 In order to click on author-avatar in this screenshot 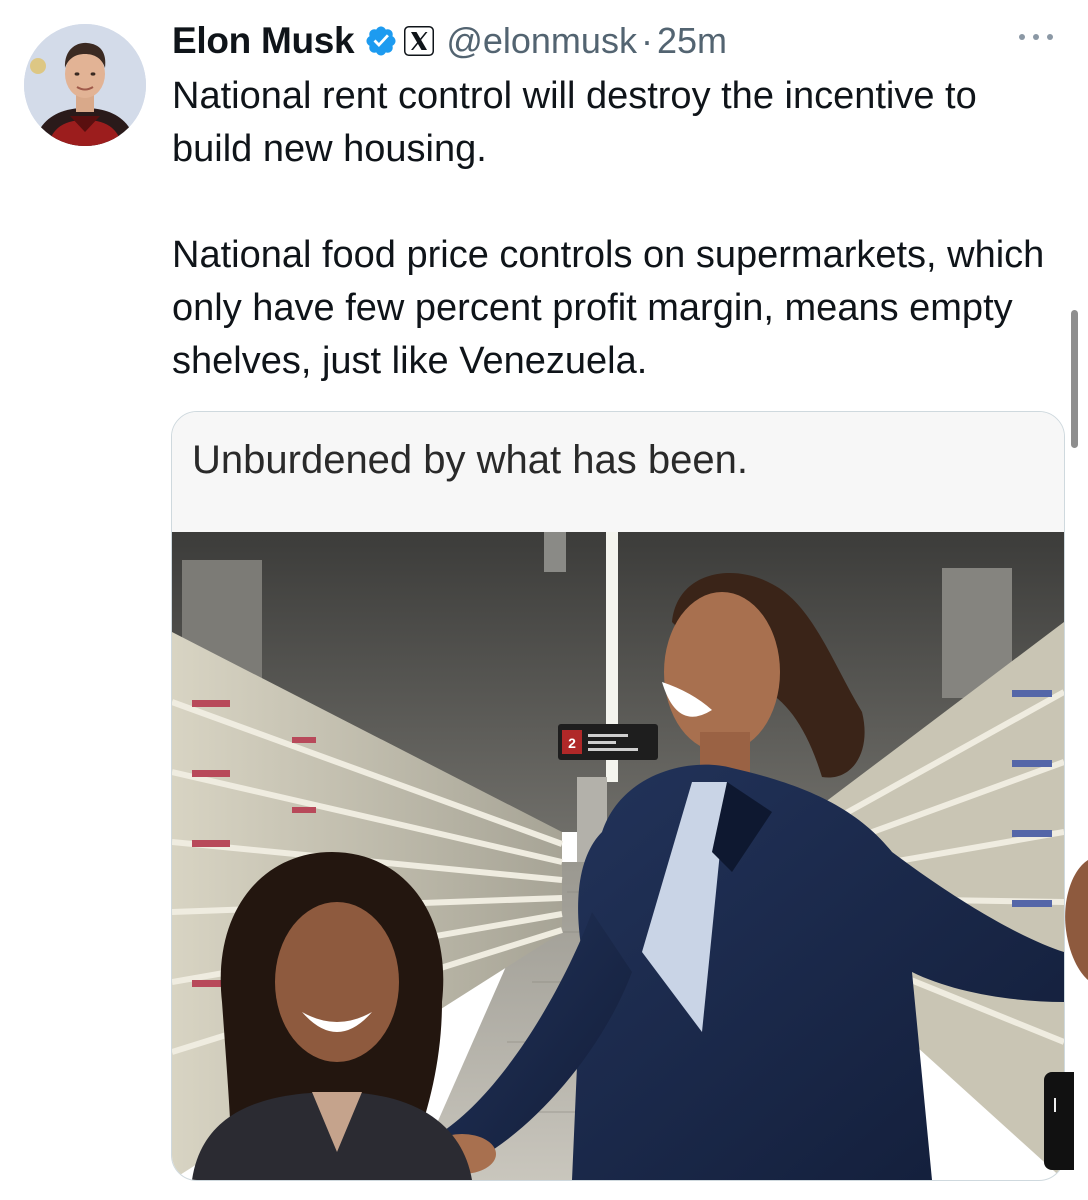, I will do `click(85, 85)`.